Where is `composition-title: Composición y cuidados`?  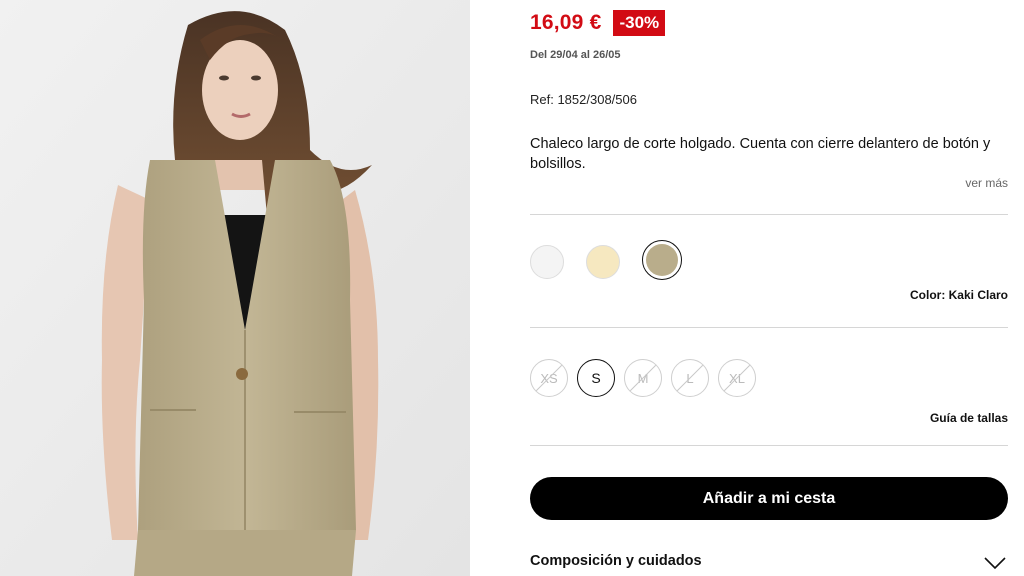
composition-title: Composición y cuidados is located at coordinates (616, 561).